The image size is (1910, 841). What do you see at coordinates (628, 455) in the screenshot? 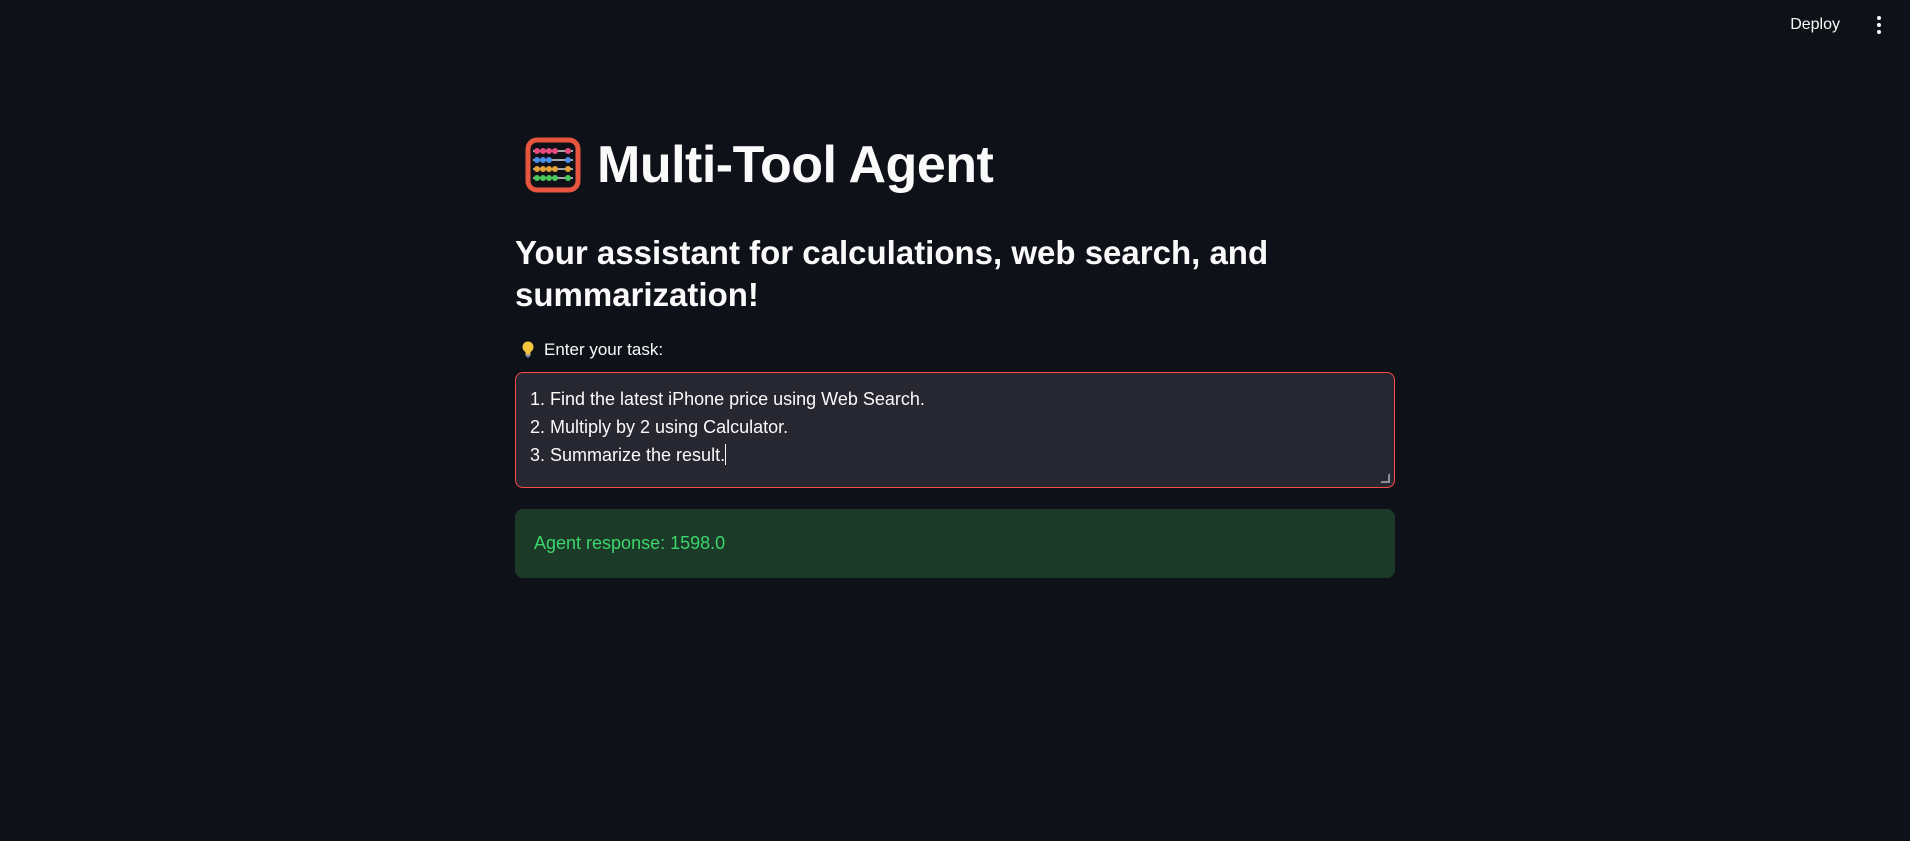
I see `task-line-3-text: 3. Summarize the result.` at bounding box center [628, 455].